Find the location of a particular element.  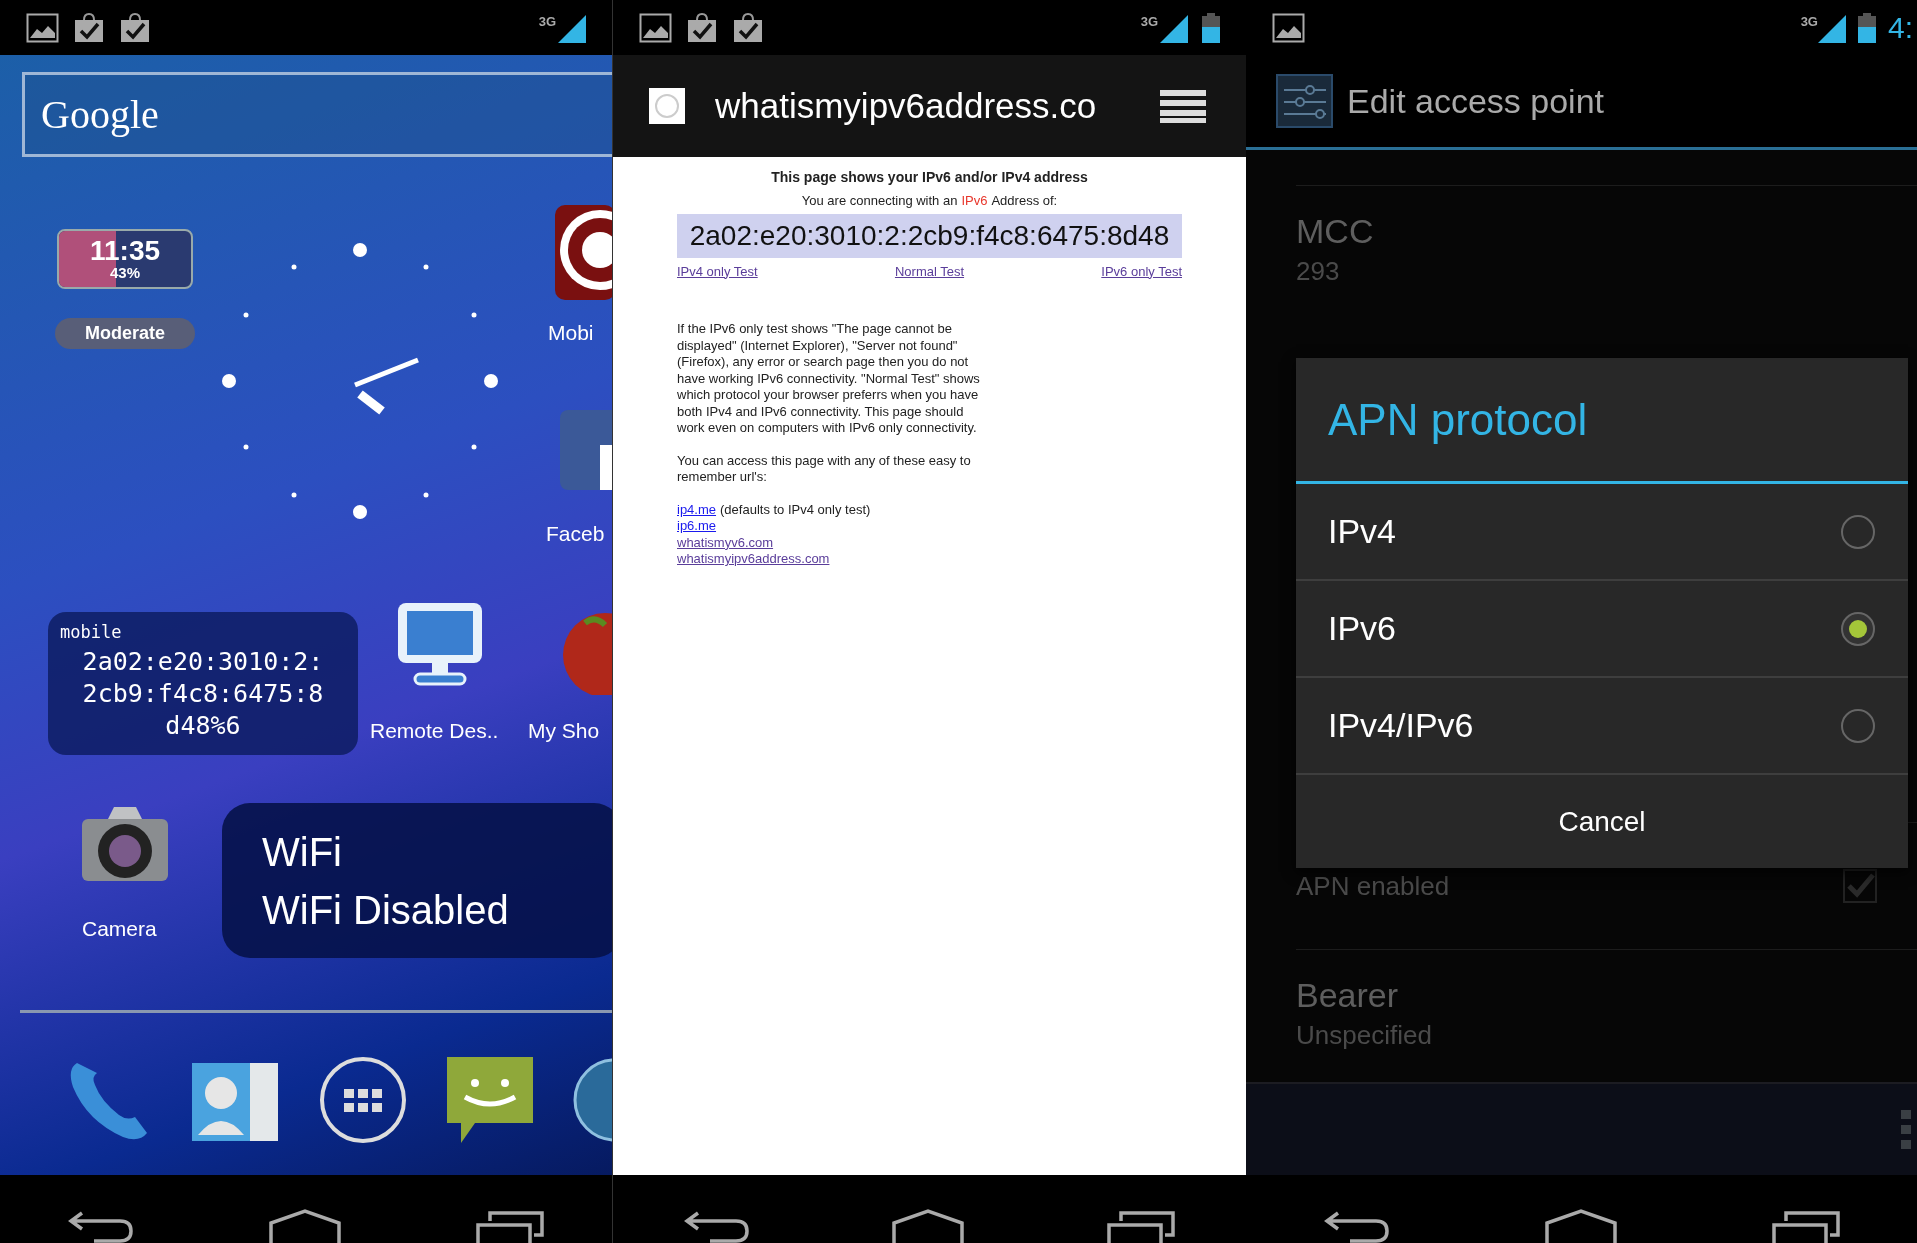

test-link: IPv4 only Test is located at coordinates (717, 271).